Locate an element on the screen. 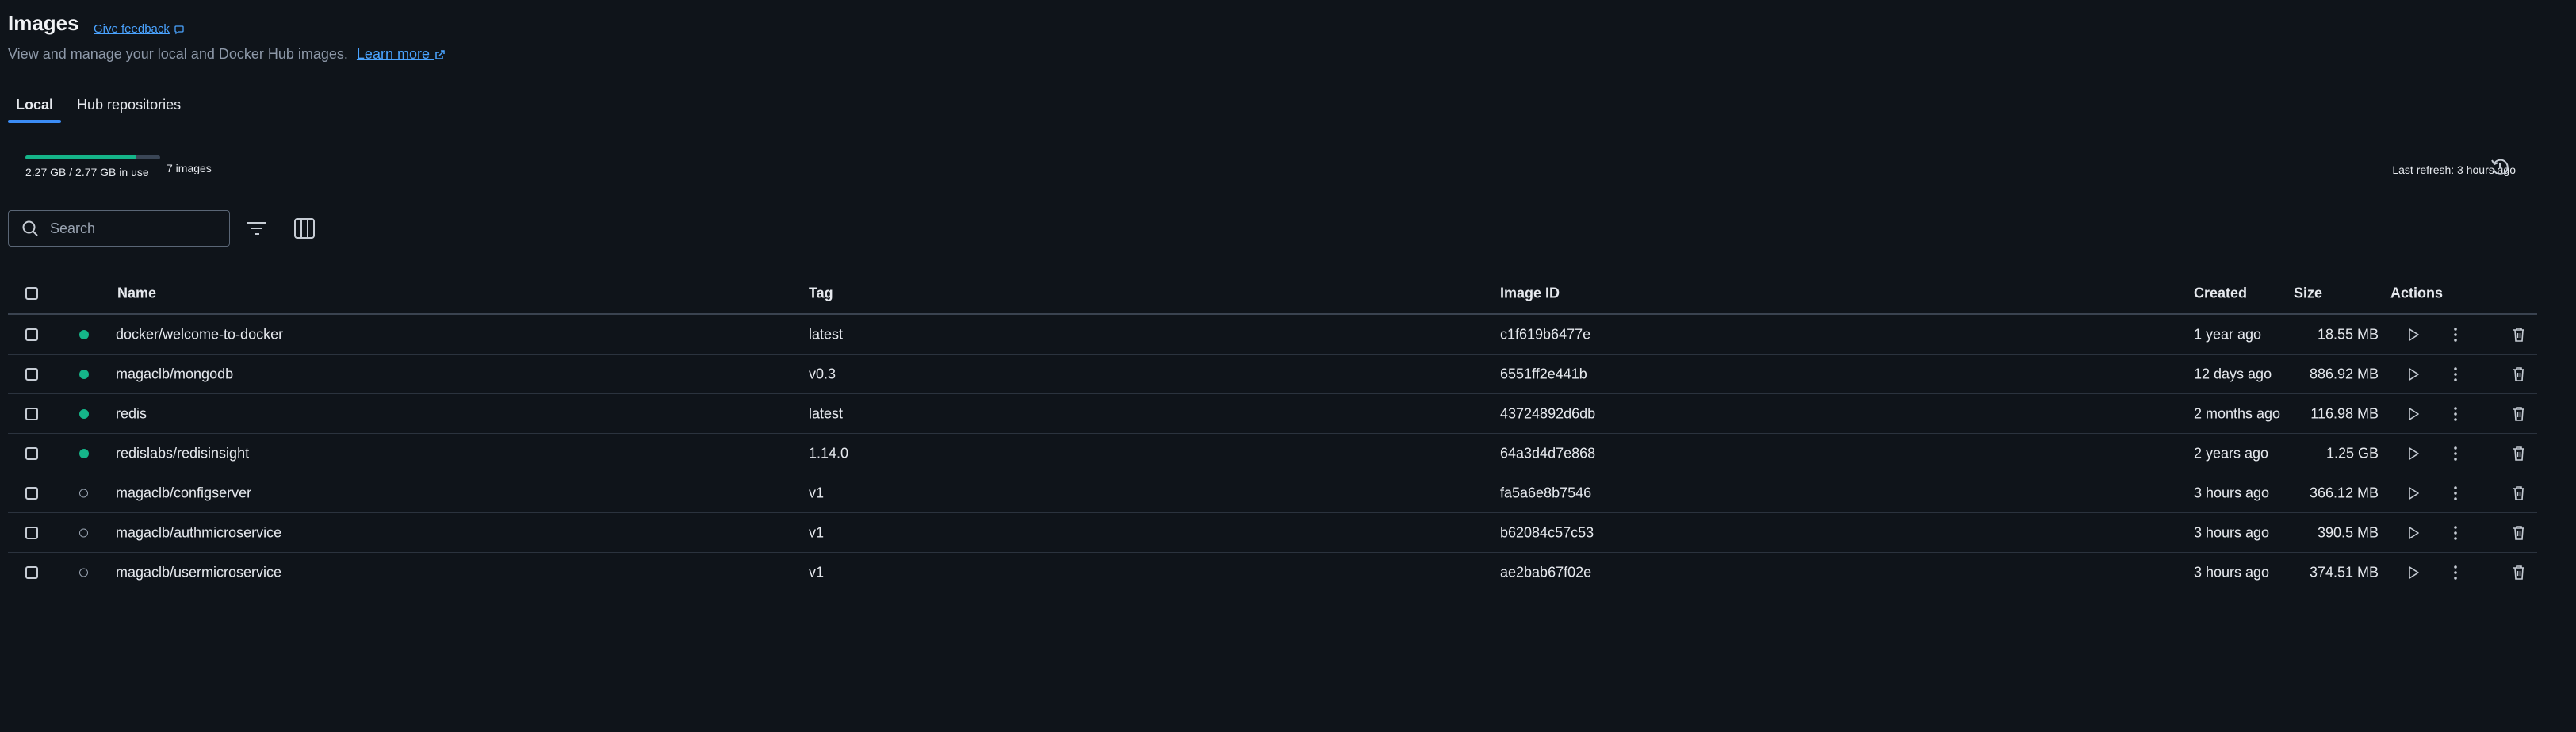 This screenshot has width=2576, height=732. image-name: redislabs/redisinsight is located at coordinates (182, 454).